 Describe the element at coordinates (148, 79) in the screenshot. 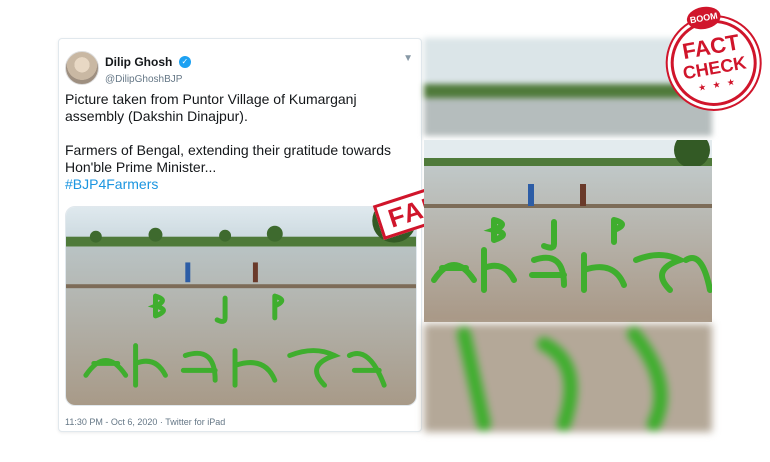

I see `author-handle: @DilipGhoshBJP` at that location.